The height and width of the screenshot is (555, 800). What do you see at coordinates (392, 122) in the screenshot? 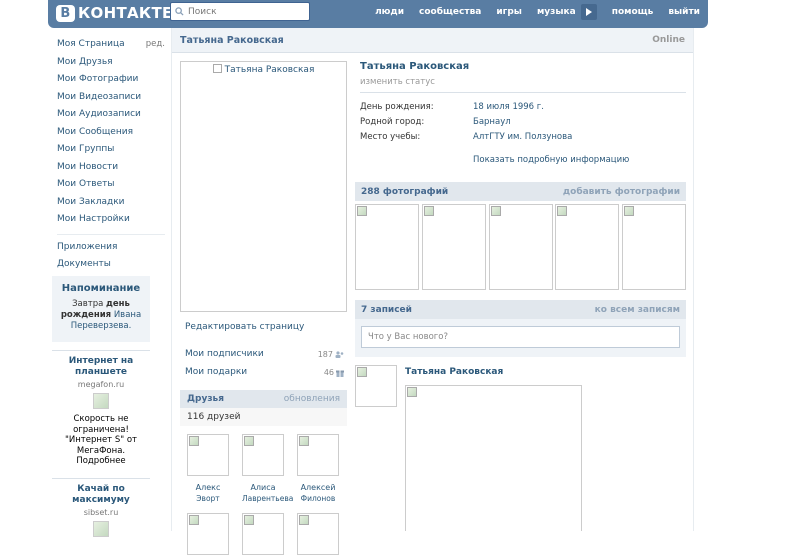
I see `info-label: Родной город:` at bounding box center [392, 122].